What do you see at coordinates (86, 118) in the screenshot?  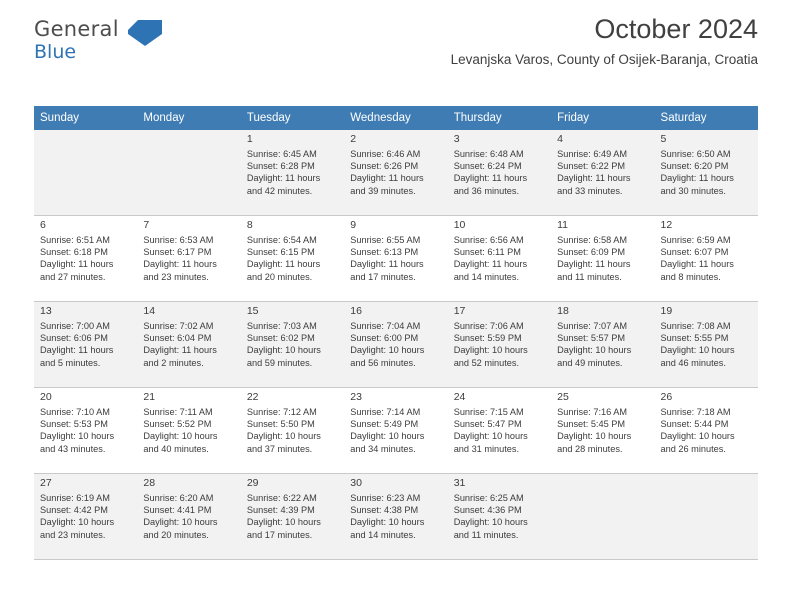 I see `weekday-sunday: Sunday` at bounding box center [86, 118].